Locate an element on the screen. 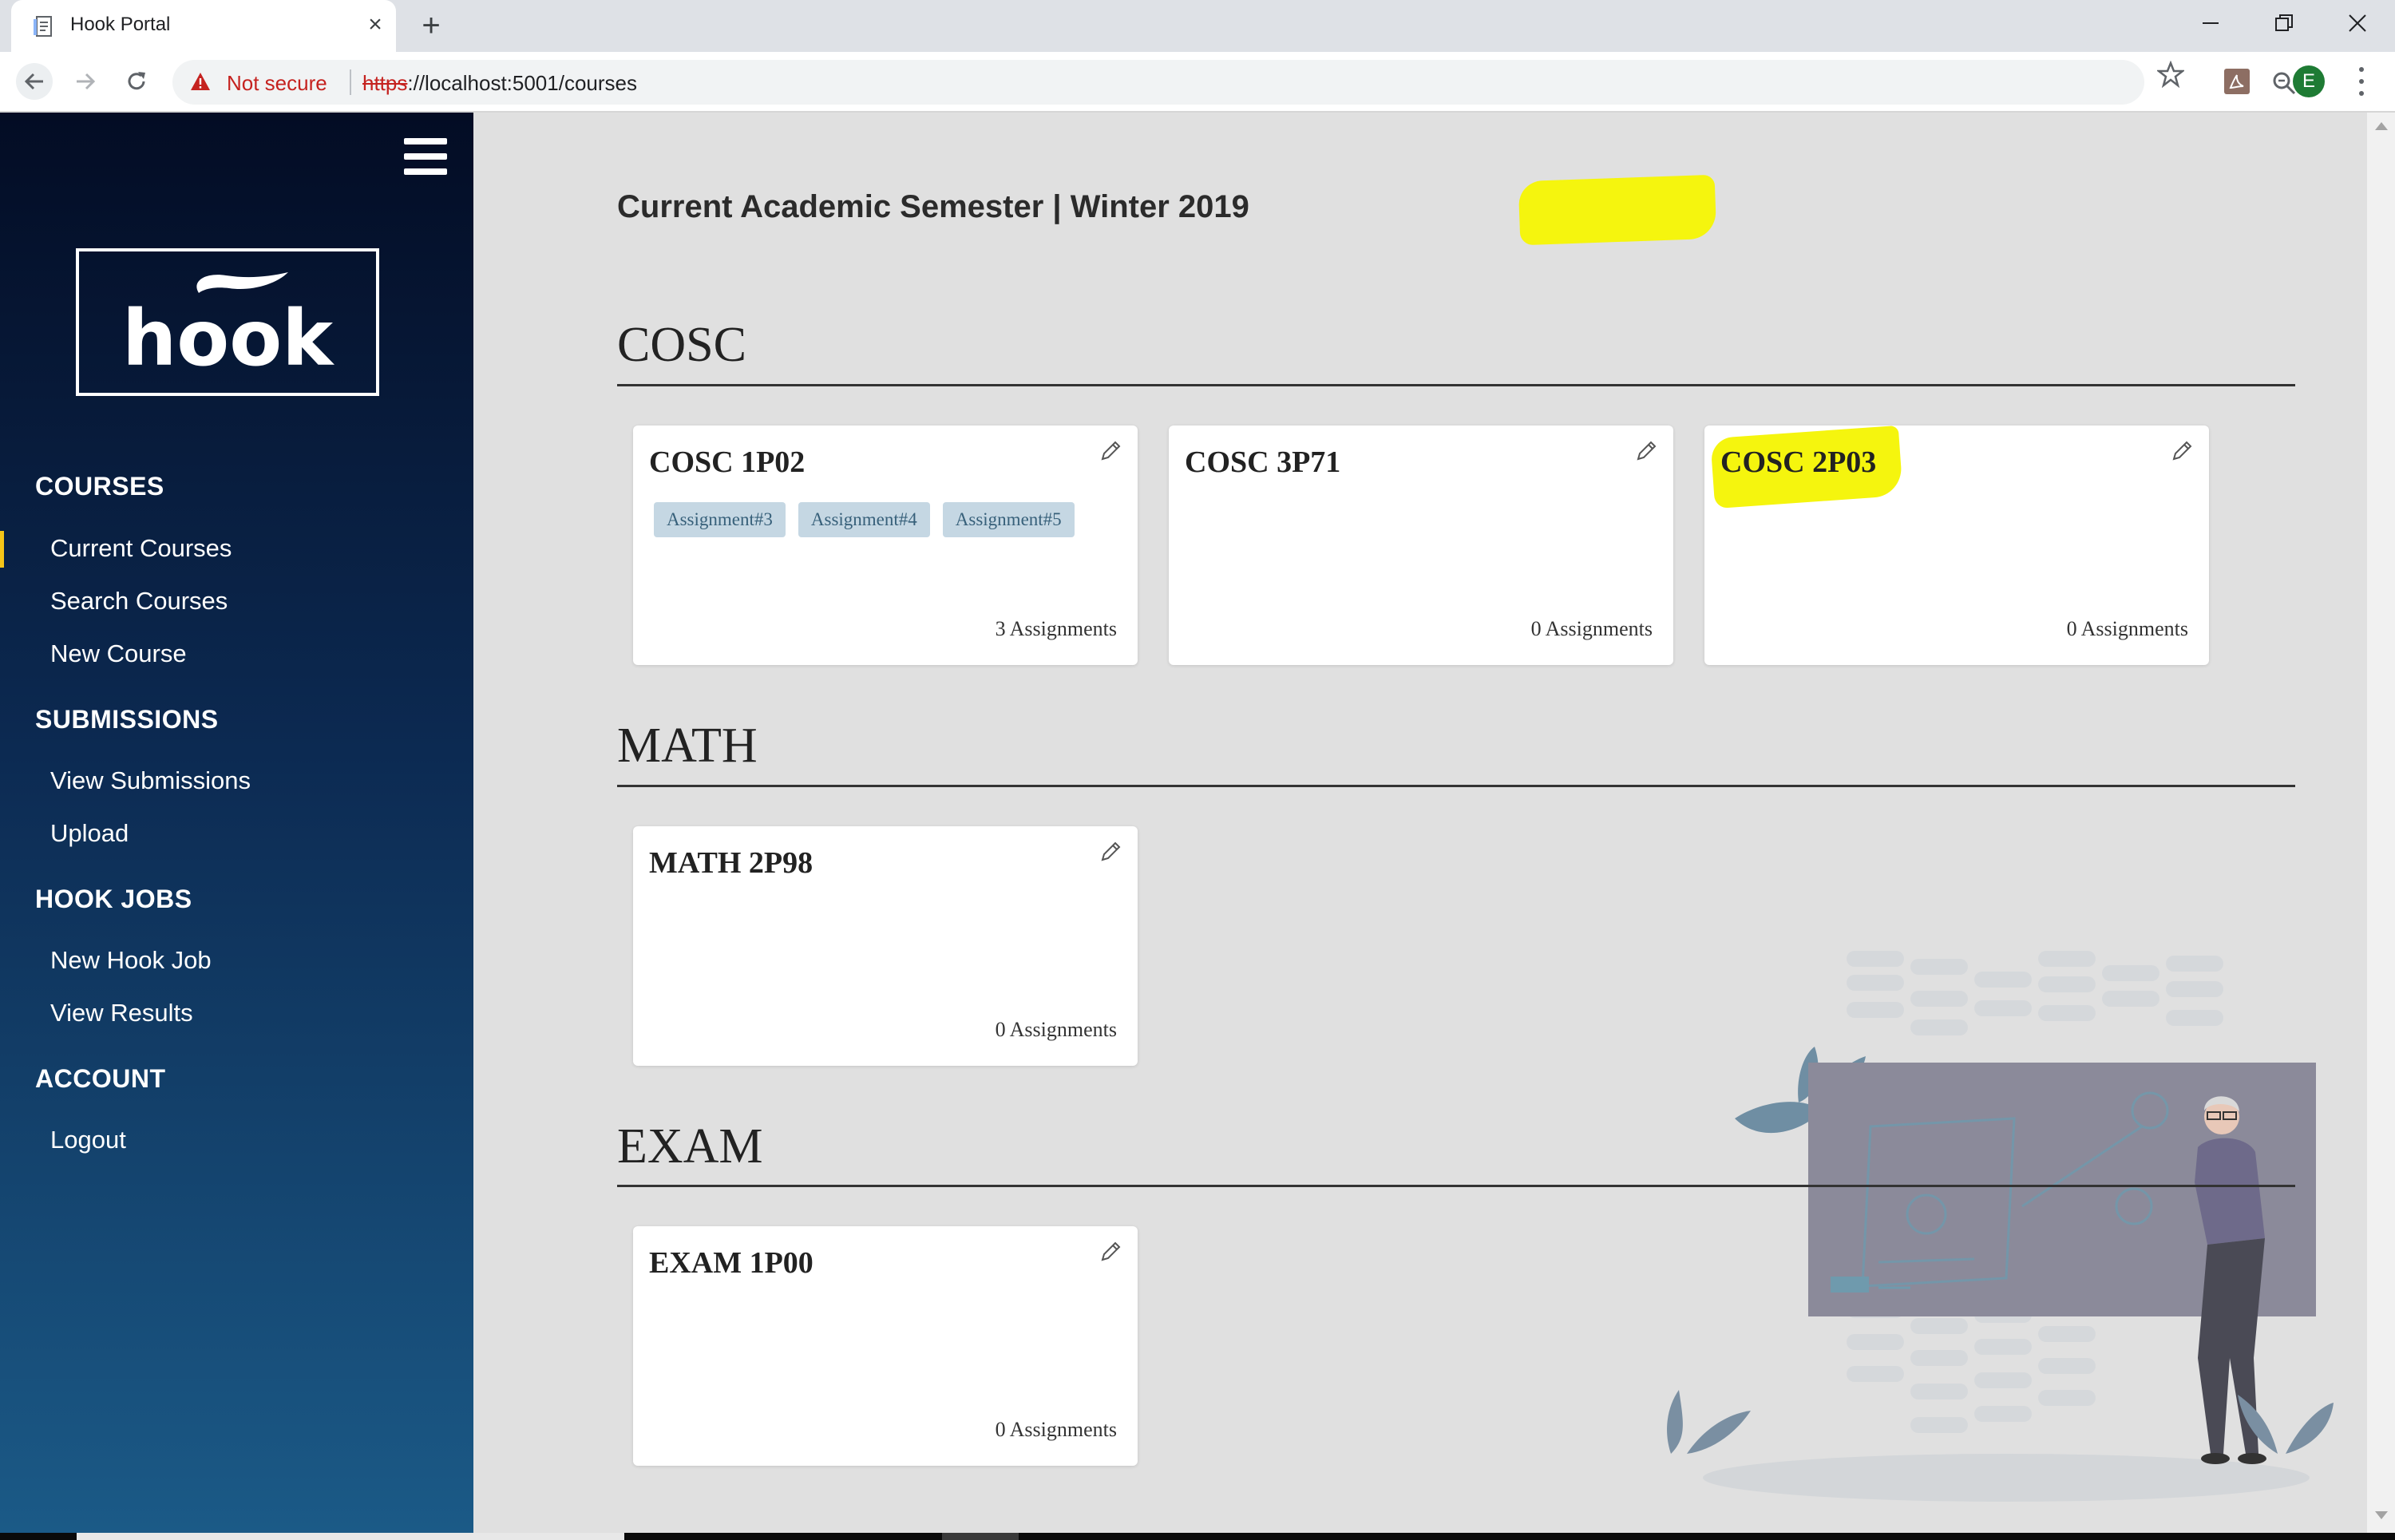 This screenshot has height=1540, width=2395. logo-text: hook is located at coordinates (228, 338).